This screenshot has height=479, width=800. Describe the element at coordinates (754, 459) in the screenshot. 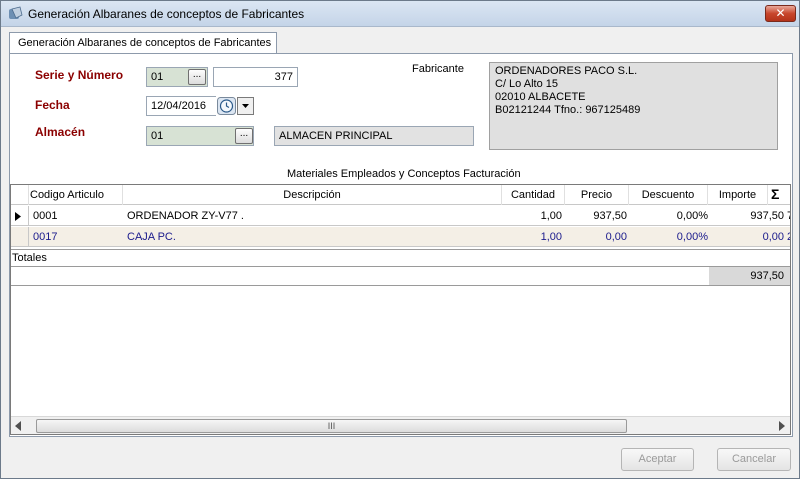

I see `cancel-button: Cancelar` at that location.